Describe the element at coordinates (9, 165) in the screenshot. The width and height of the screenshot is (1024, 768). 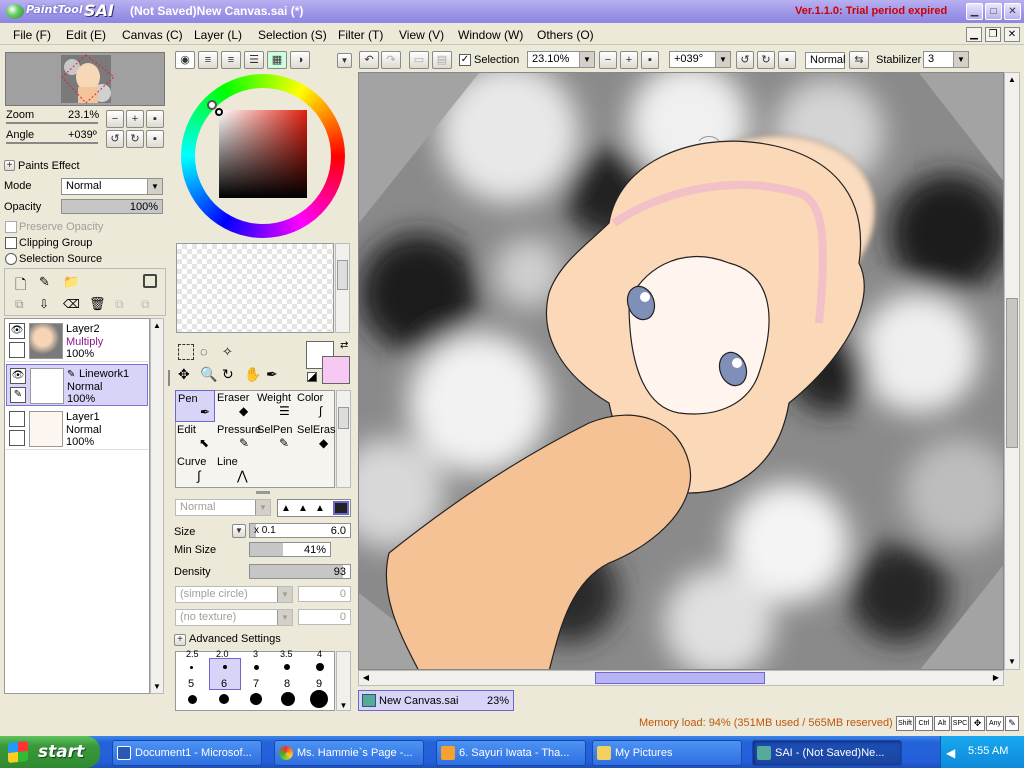
I see `paints-effect-expand-icon: +` at that location.